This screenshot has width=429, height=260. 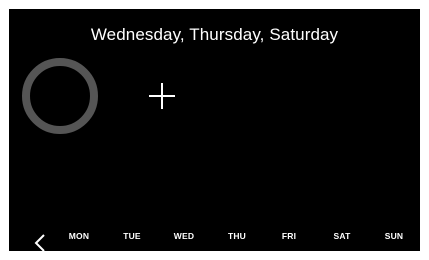 I want to click on day-mon: MON, so click(x=79, y=241).